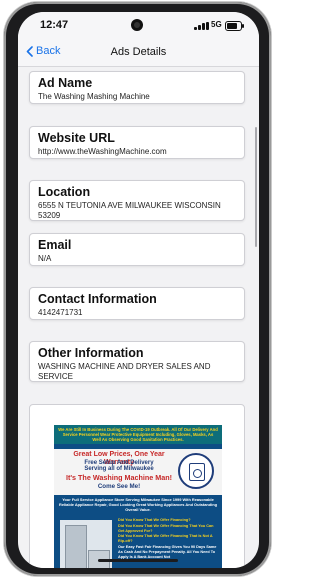  I want to click on field-label: Location, so click(64, 192).